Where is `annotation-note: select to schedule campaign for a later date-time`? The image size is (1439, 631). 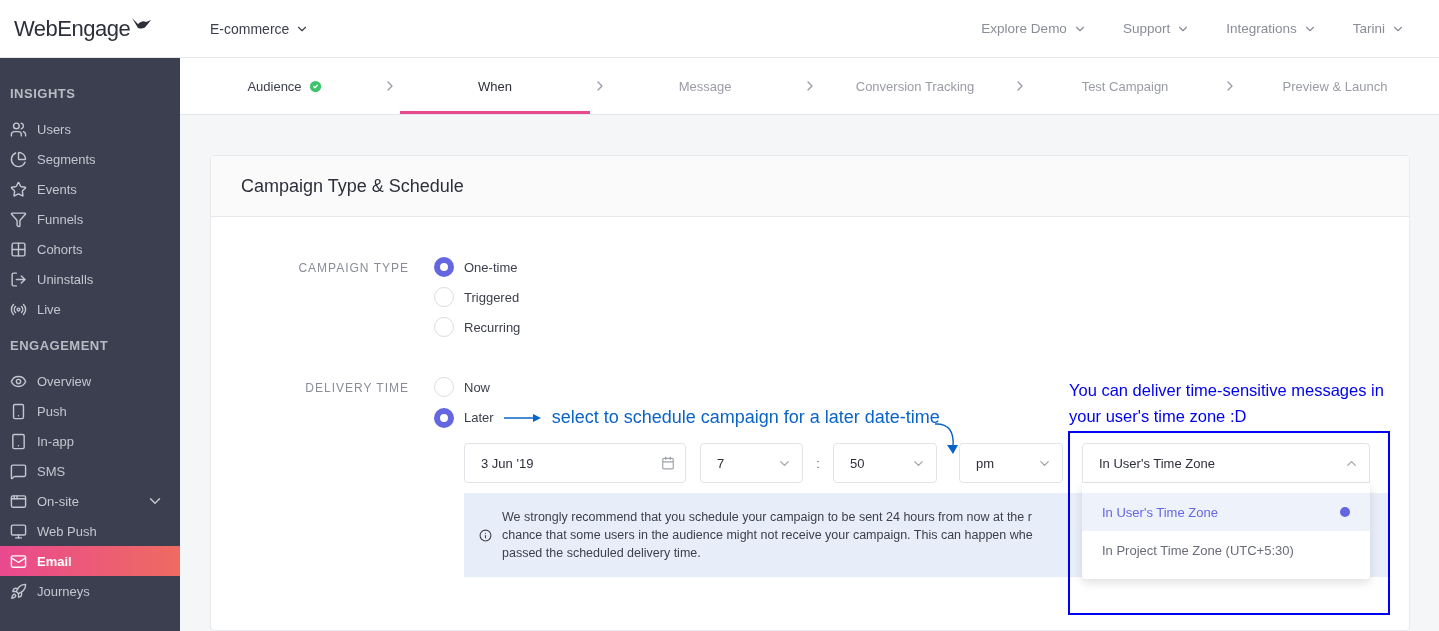
annotation-note: select to schedule campaign for a later date-time is located at coordinates (745, 417).